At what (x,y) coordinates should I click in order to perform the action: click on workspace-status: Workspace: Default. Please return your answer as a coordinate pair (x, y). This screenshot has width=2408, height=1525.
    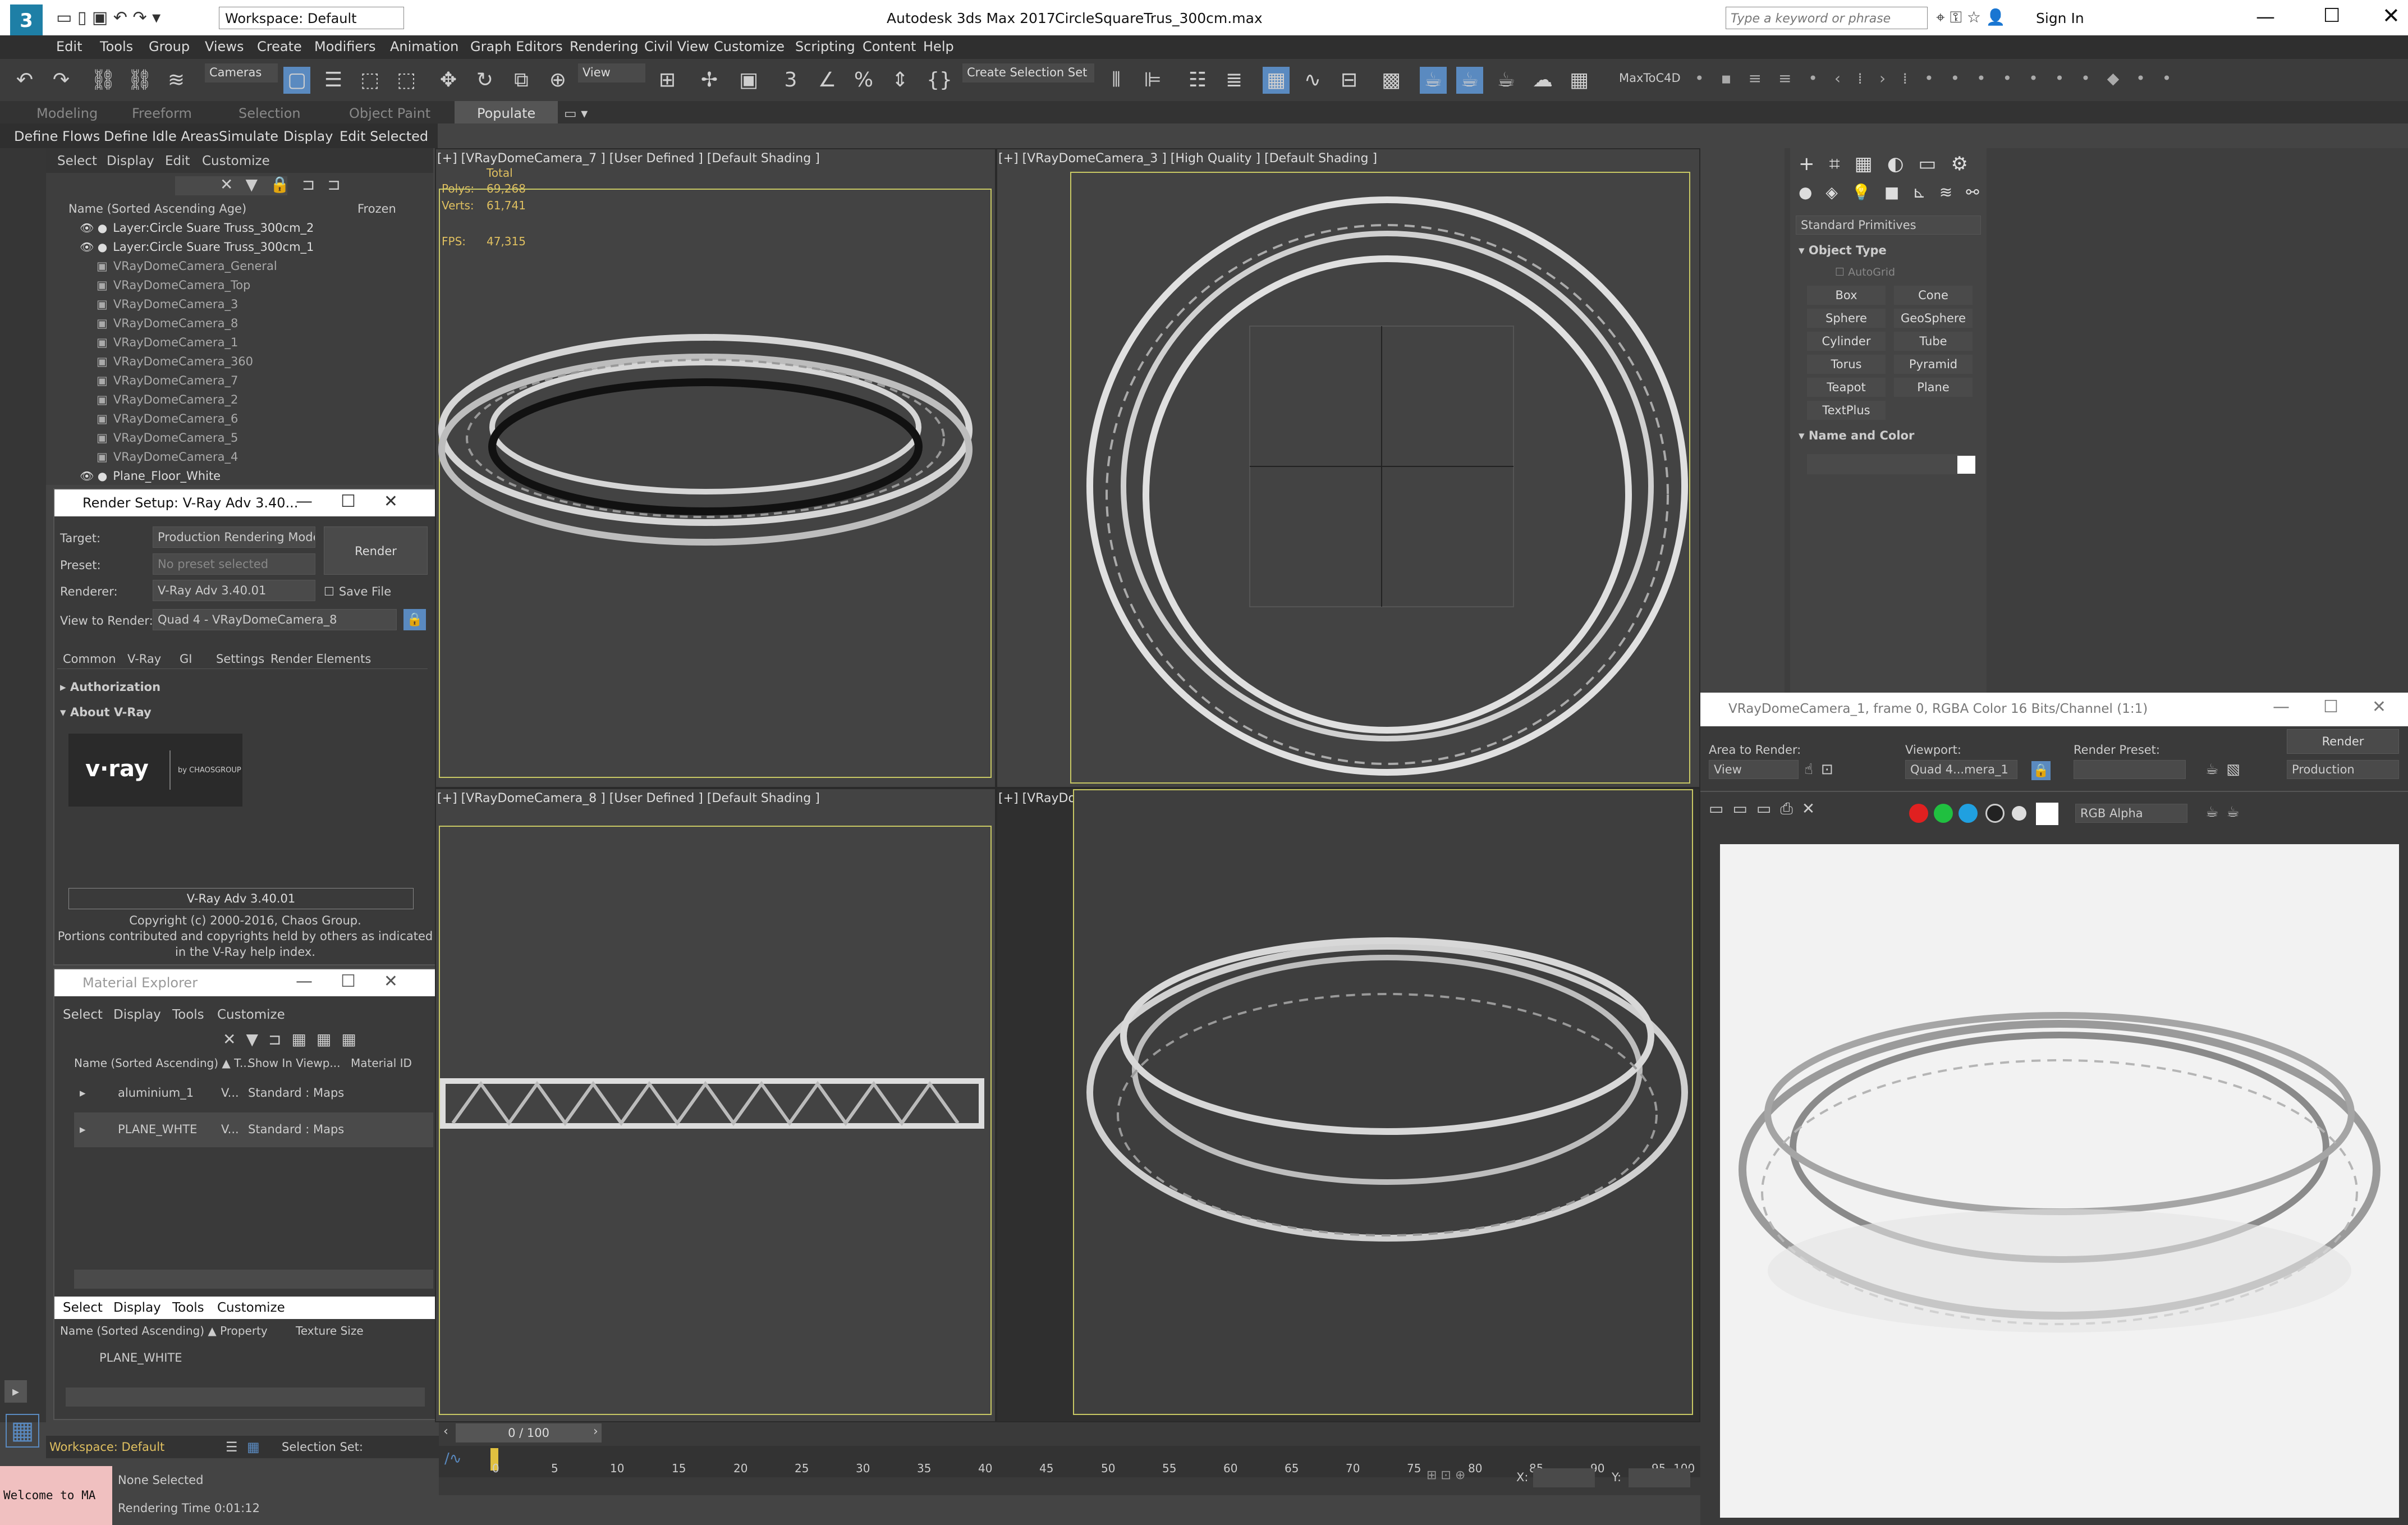
    Looking at the image, I should click on (107, 1447).